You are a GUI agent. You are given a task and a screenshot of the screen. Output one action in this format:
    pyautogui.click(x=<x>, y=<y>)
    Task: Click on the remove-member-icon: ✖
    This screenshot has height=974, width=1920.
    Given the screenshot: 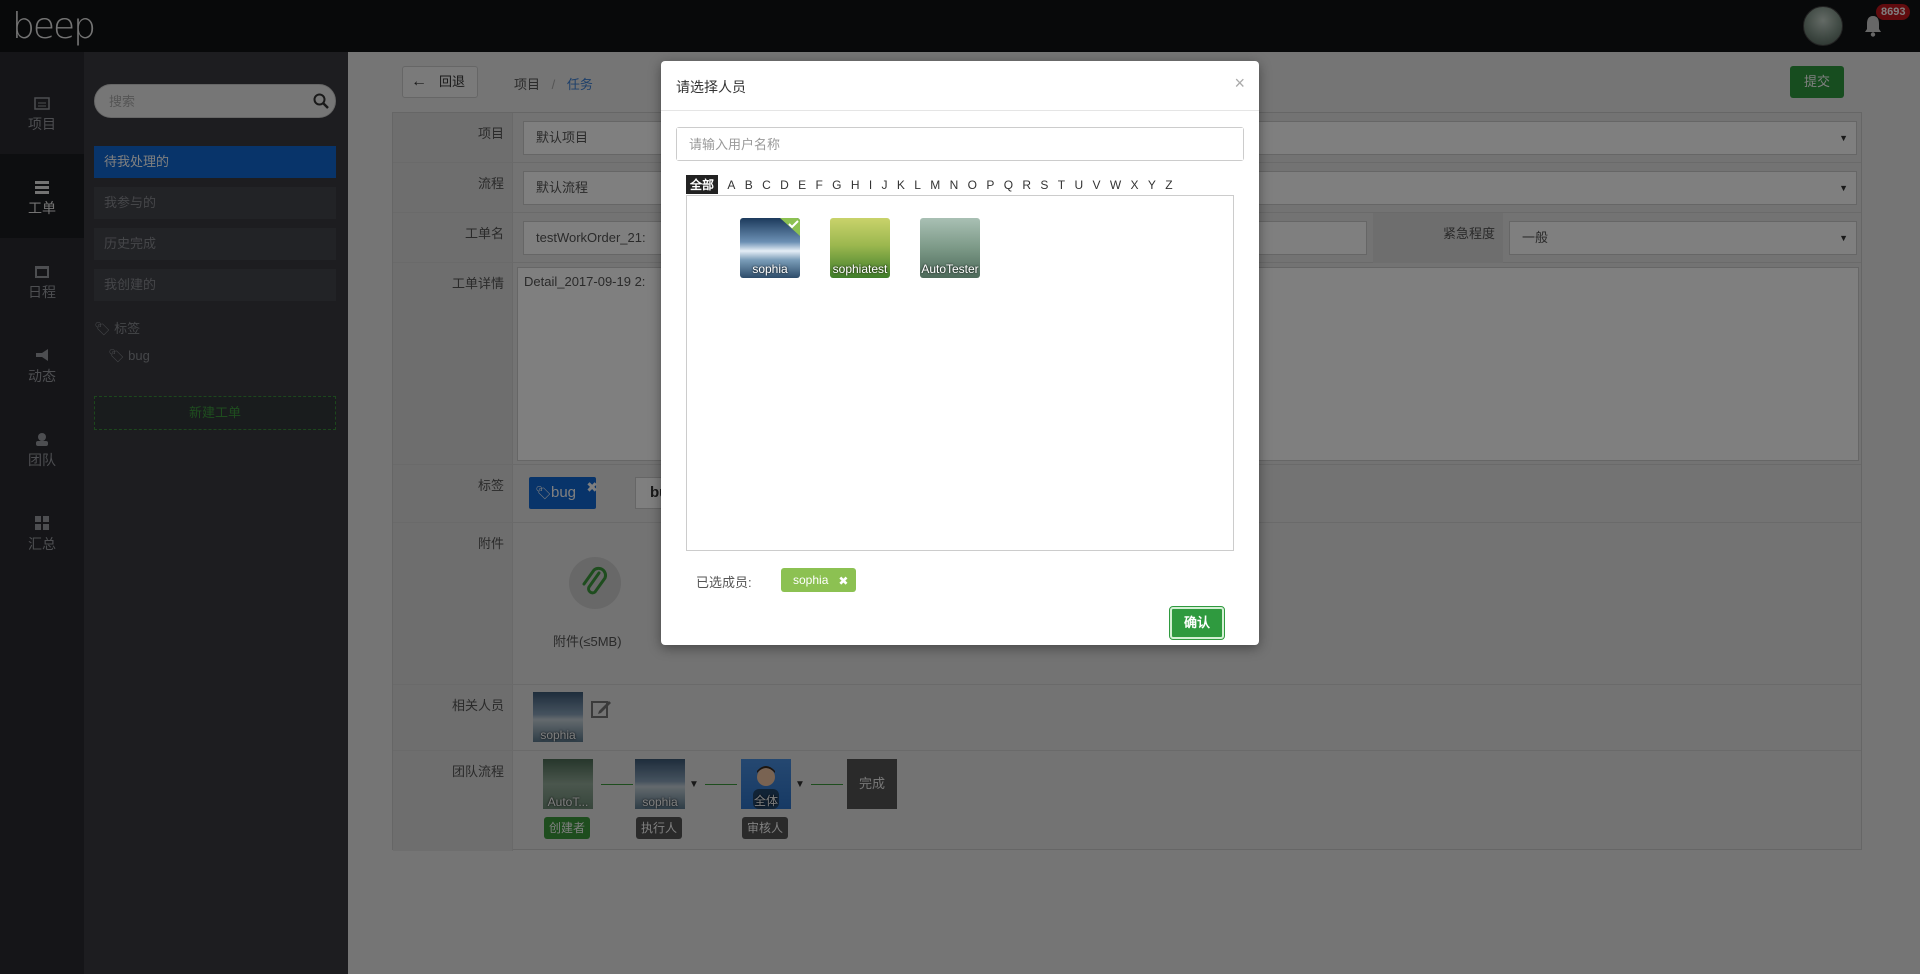 What is the action you would take?
    pyautogui.click(x=843, y=581)
    